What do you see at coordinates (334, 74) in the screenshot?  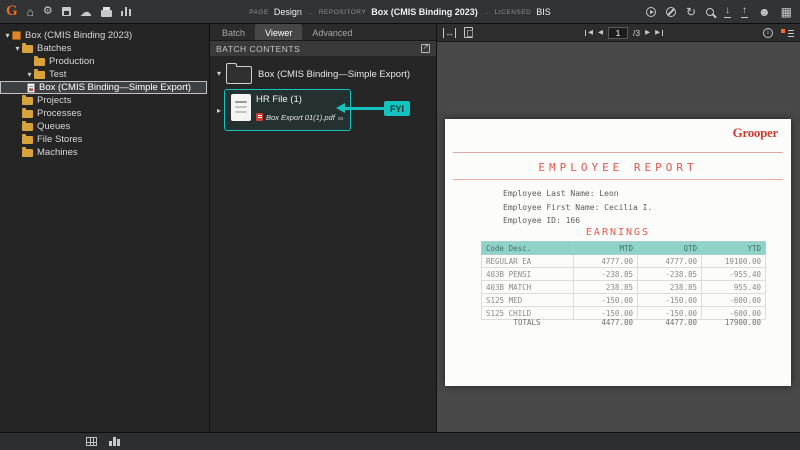 I see `batch-folder-label: Box (CMIS Binding—Simple Export)` at bounding box center [334, 74].